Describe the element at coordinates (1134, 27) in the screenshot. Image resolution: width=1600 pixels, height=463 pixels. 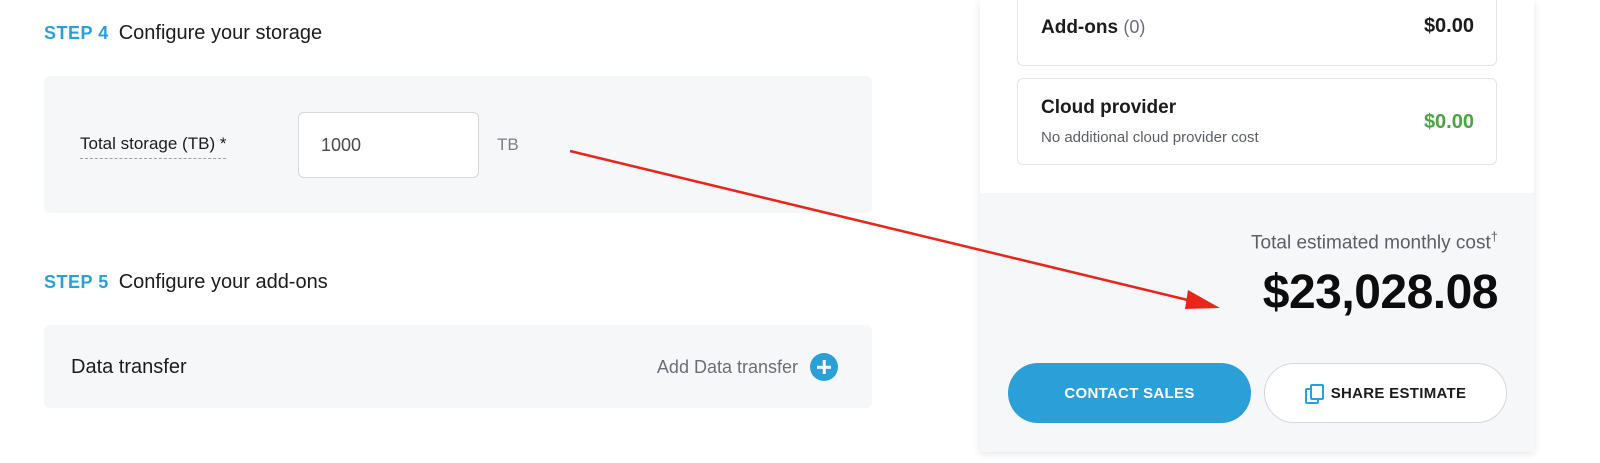
I see `addons-count: (0)` at that location.